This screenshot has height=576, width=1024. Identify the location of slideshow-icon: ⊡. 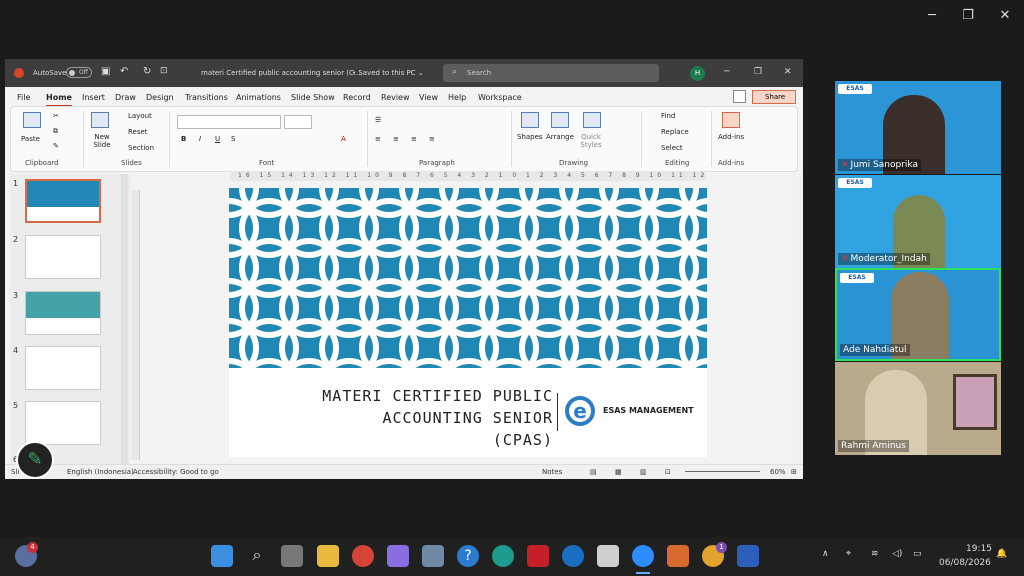
(668, 472).